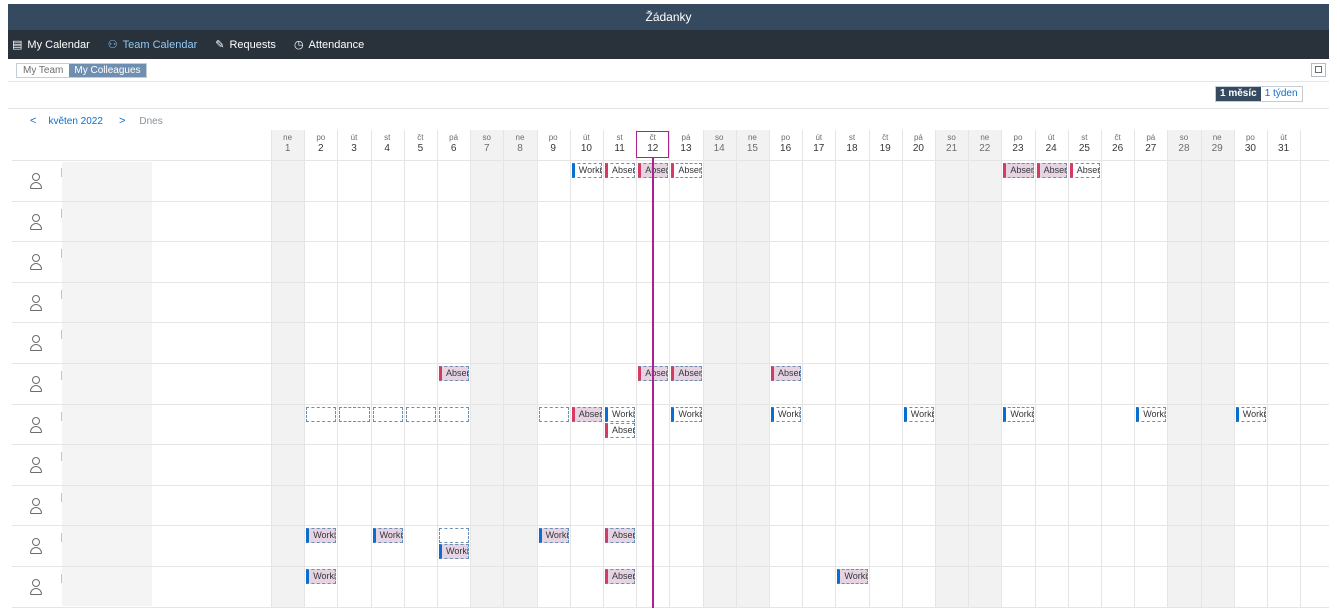  What do you see at coordinates (1238, 94) in the screenshot?
I see `month-view-button: 1 měsíc` at bounding box center [1238, 94].